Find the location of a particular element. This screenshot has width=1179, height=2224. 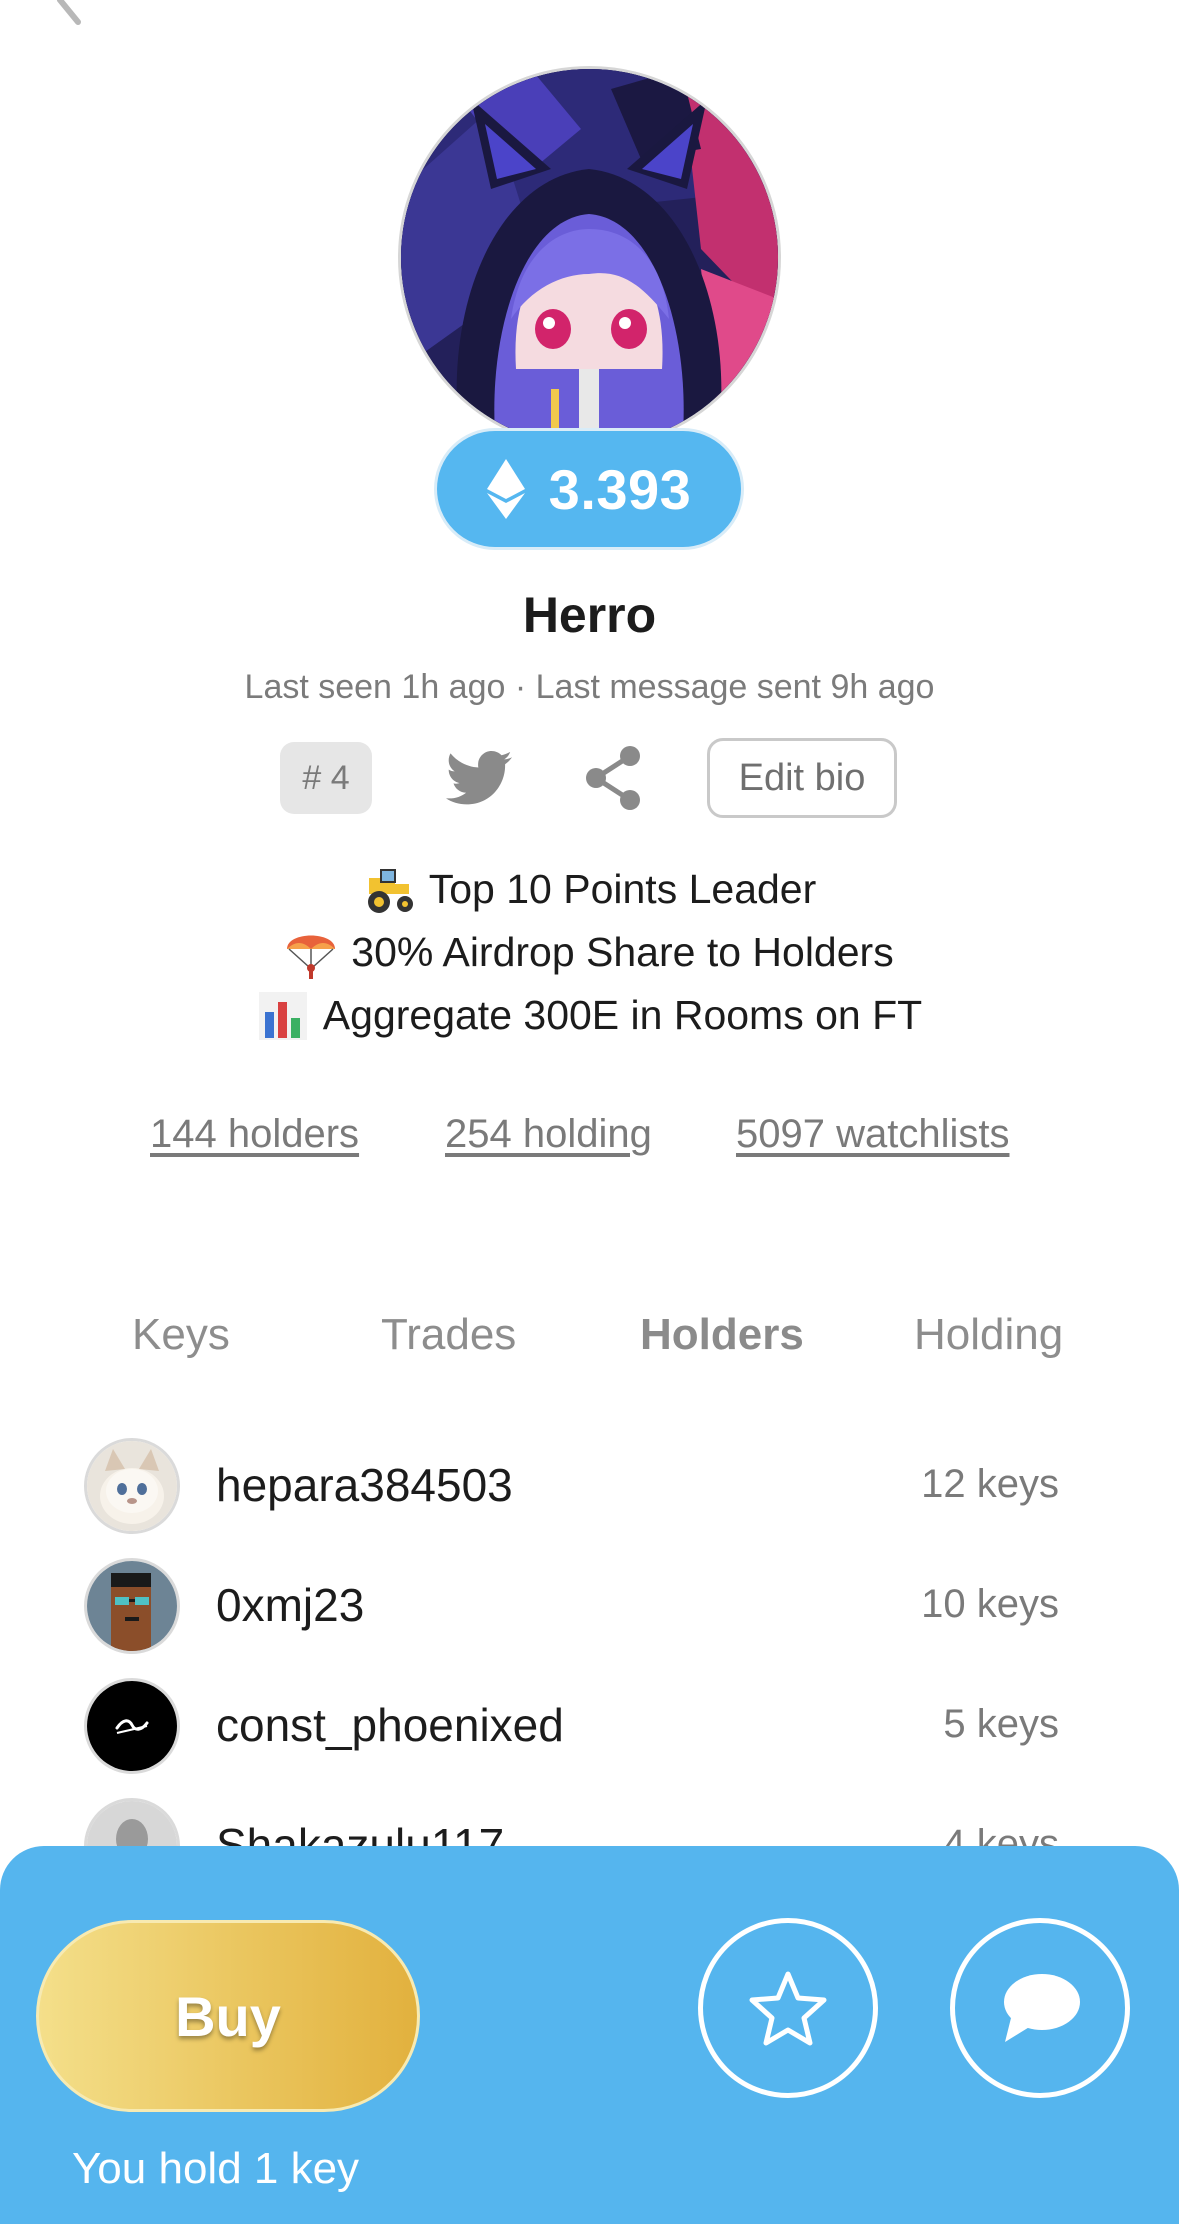

hold-status-text: You hold 1 key is located at coordinates (216, 2168).